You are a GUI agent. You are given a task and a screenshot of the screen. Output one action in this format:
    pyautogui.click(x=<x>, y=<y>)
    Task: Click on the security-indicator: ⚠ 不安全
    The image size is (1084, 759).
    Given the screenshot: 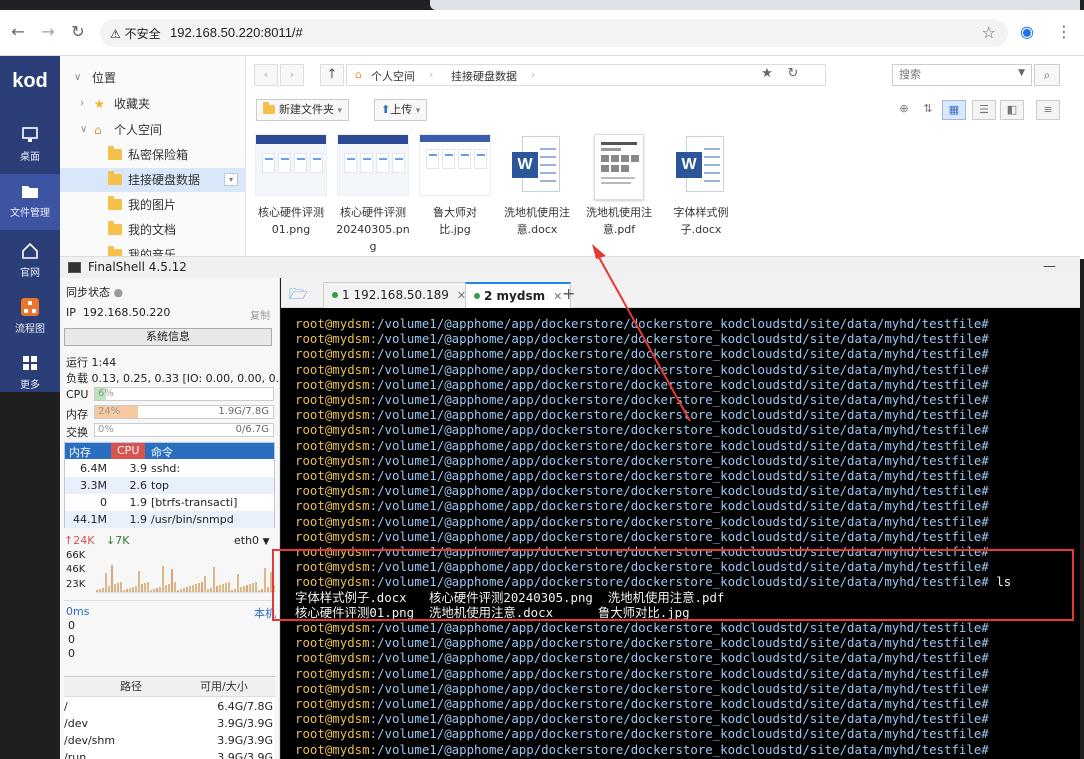 What is the action you would take?
    pyautogui.click(x=135, y=33)
    